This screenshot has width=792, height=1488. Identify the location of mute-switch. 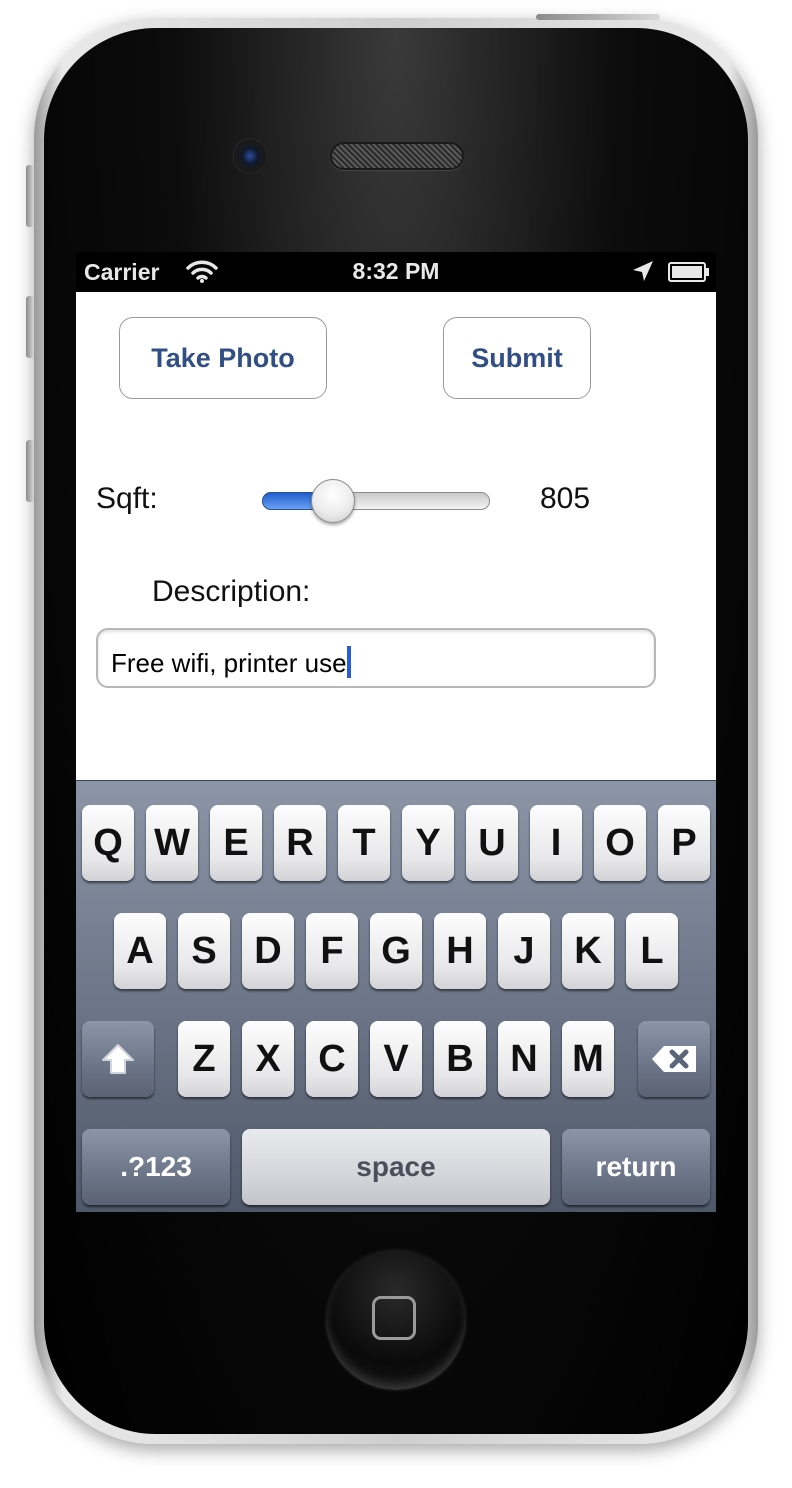
(30, 196).